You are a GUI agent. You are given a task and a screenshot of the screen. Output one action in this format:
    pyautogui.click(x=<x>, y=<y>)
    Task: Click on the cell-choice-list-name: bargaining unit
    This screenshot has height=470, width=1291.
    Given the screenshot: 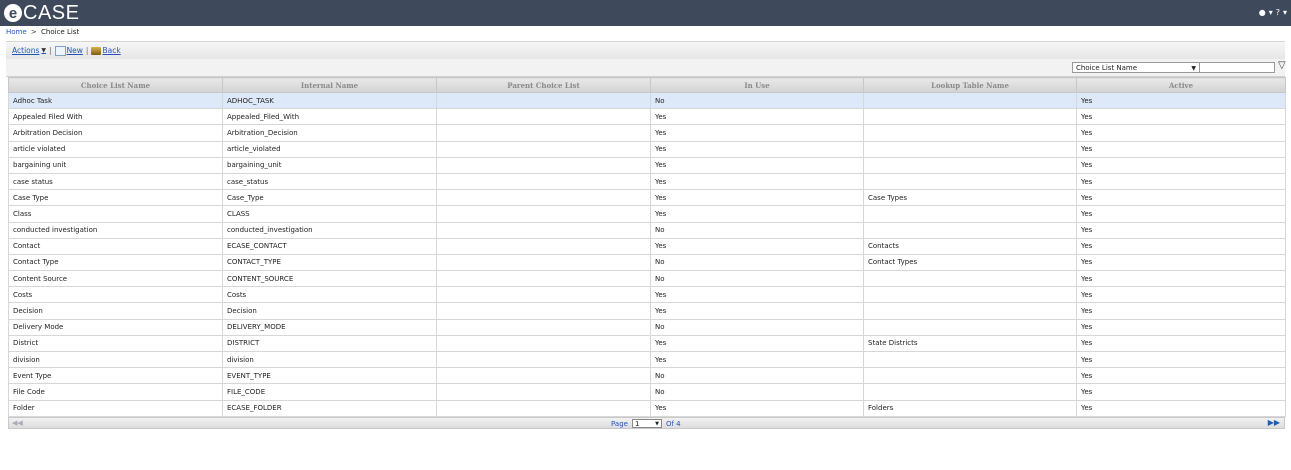 What is the action you would take?
    pyautogui.click(x=115, y=165)
    